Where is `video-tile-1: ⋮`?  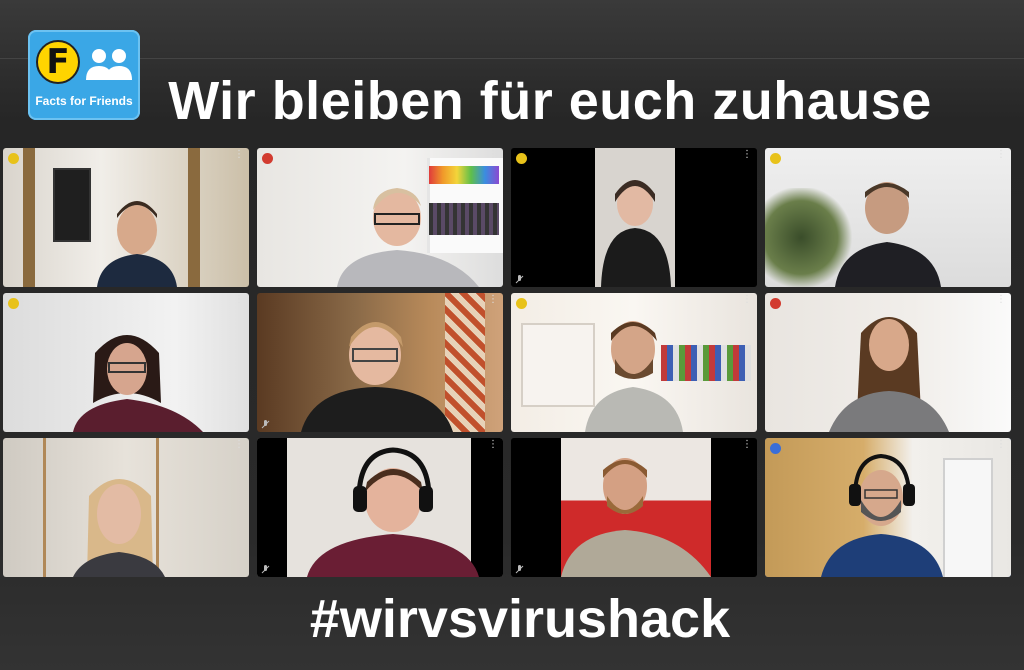
video-tile-1: ⋮ is located at coordinates (126, 217).